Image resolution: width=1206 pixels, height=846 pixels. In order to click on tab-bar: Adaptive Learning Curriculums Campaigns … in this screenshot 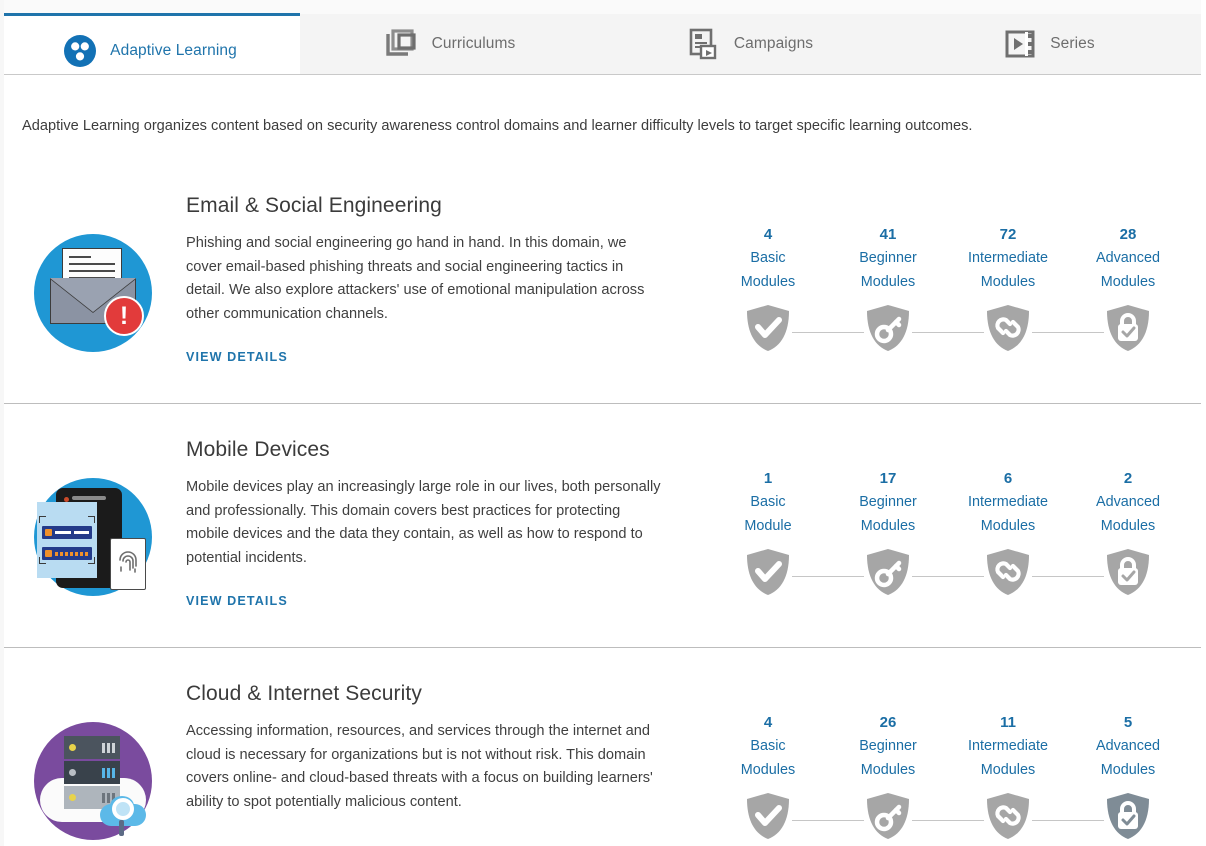, I will do `click(600, 37)`.